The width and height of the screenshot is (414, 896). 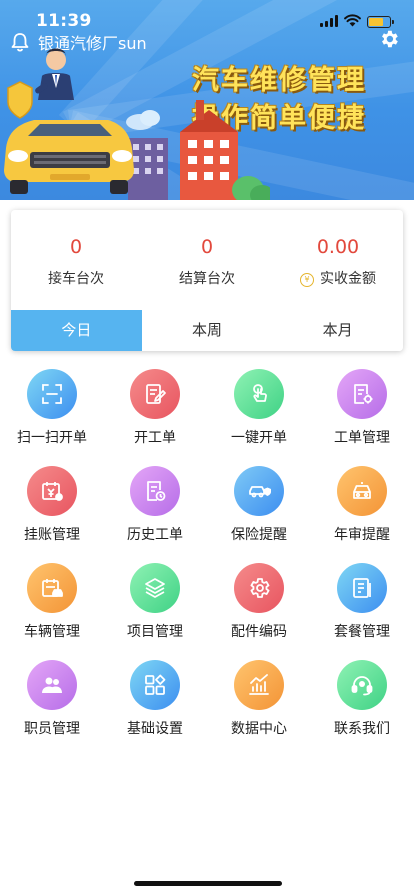 I want to click on menu-item-package-management: 套餐管理, so click(x=362, y=608).